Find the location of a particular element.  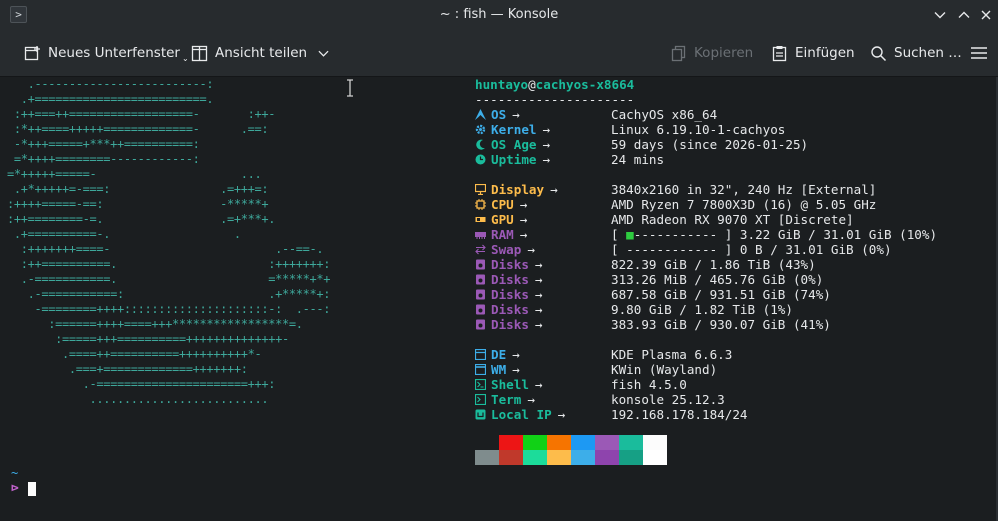

chevron-down-icon is located at coordinates (940, 15).